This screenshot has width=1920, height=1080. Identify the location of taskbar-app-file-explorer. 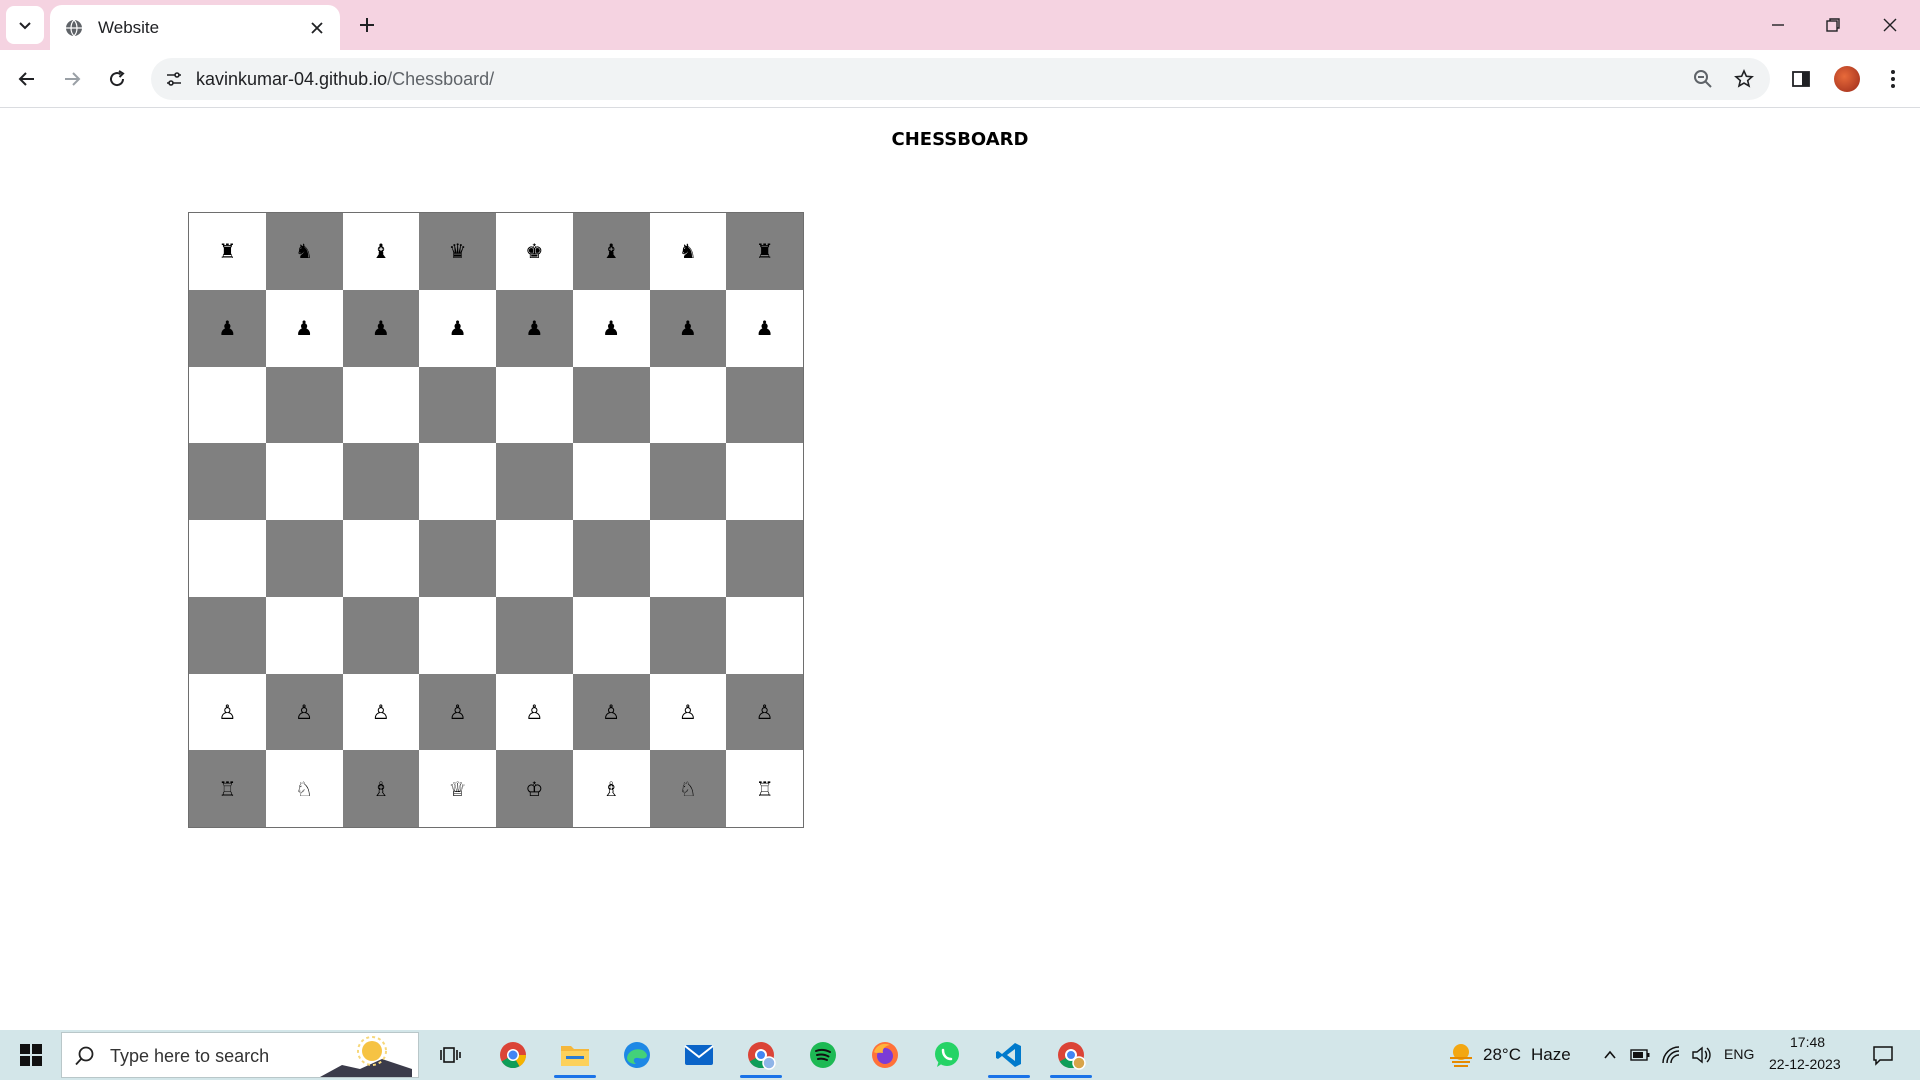
(575, 1055).